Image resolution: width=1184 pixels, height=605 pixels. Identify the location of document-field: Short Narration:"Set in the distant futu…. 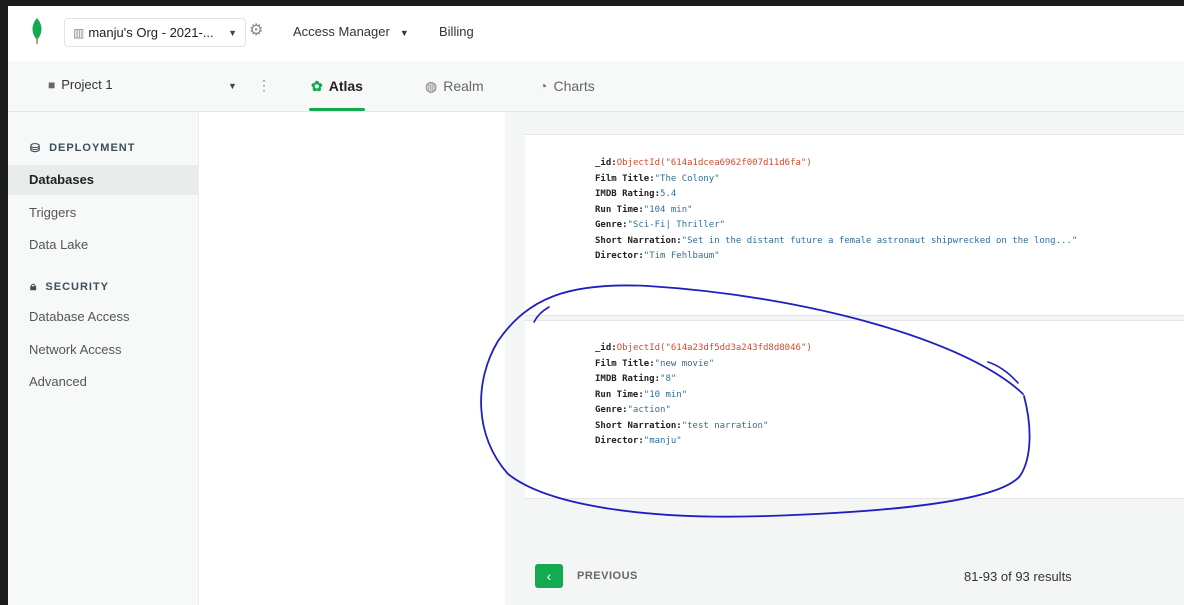
(836, 242).